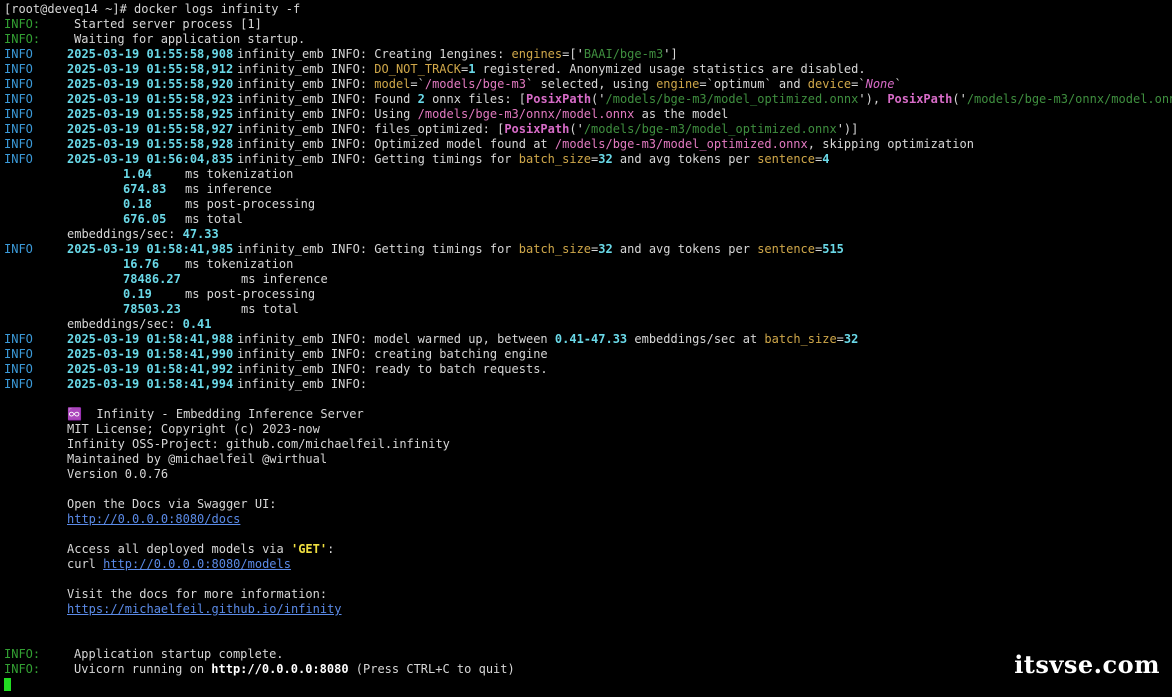 The height and width of the screenshot is (697, 1172). Describe the element at coordinates (200, 234) in the screenshot. I see `eps-value: 47.33` at that location.